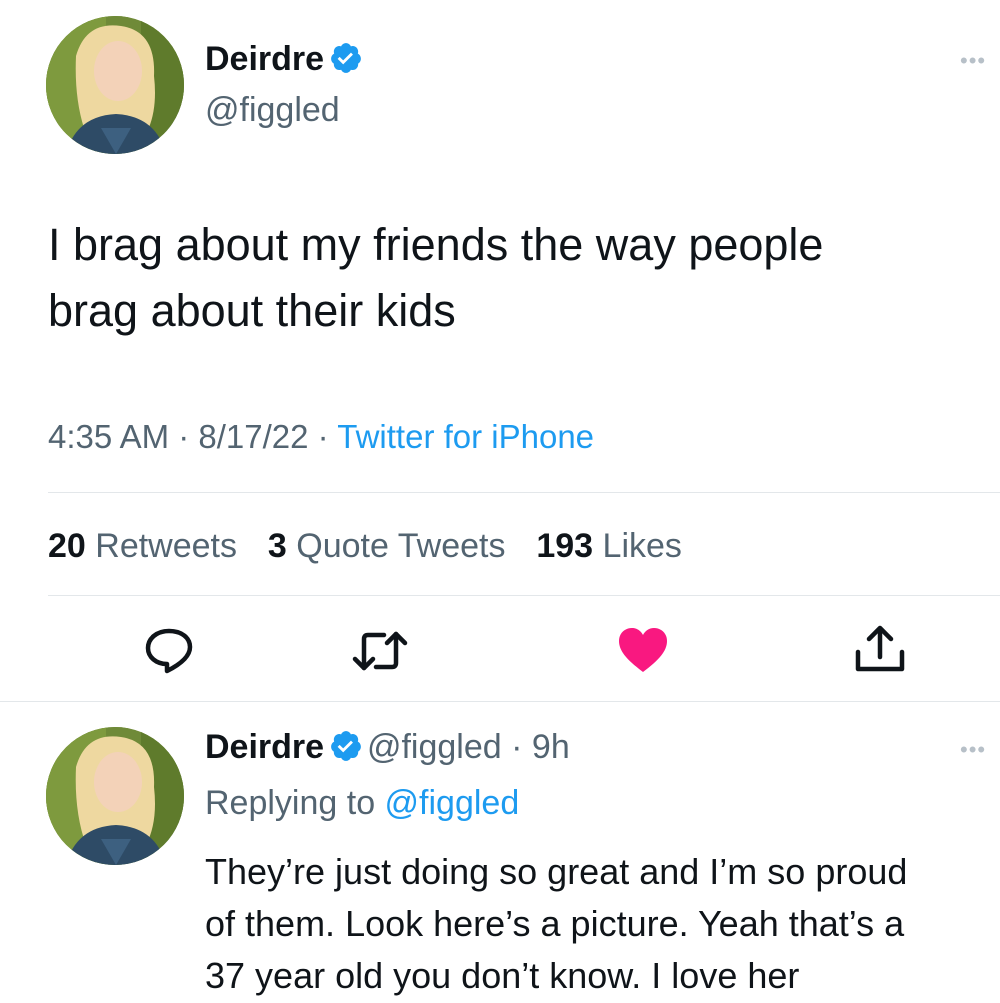 This screenshot has width=1000, height=1003. Describe the element at coordinates (452, 803) in the screenshot. I see `replying-to-handle-link: @figgled` at that location.